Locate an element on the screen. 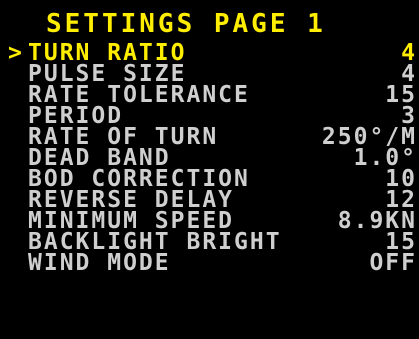 The image size is (419, 339). item-value: OFF is located at coordinates (393, 263).